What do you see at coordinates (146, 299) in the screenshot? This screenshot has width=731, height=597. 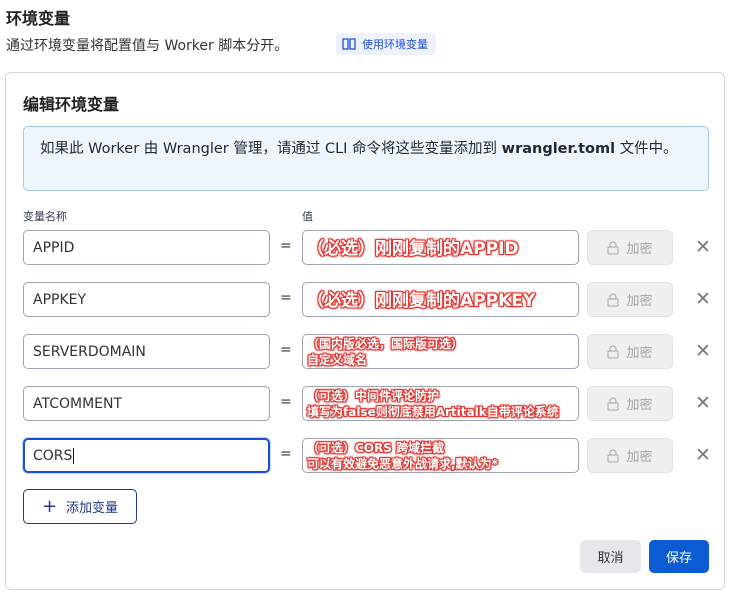 I see `variable-name-input: APPKEY` at bounding box center [146, 299].